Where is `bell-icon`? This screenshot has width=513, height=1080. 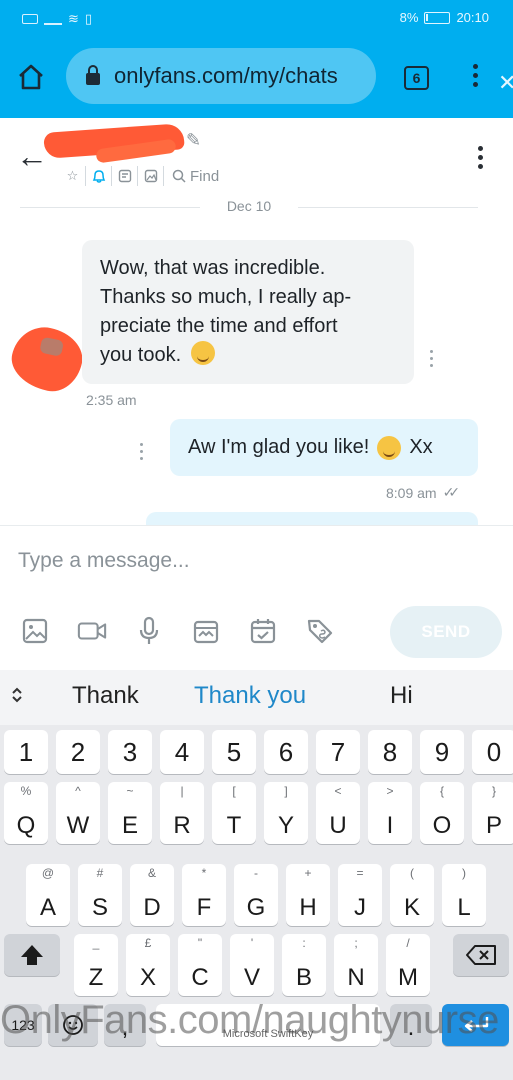
bell-icon is located at coordinates (99, 176).